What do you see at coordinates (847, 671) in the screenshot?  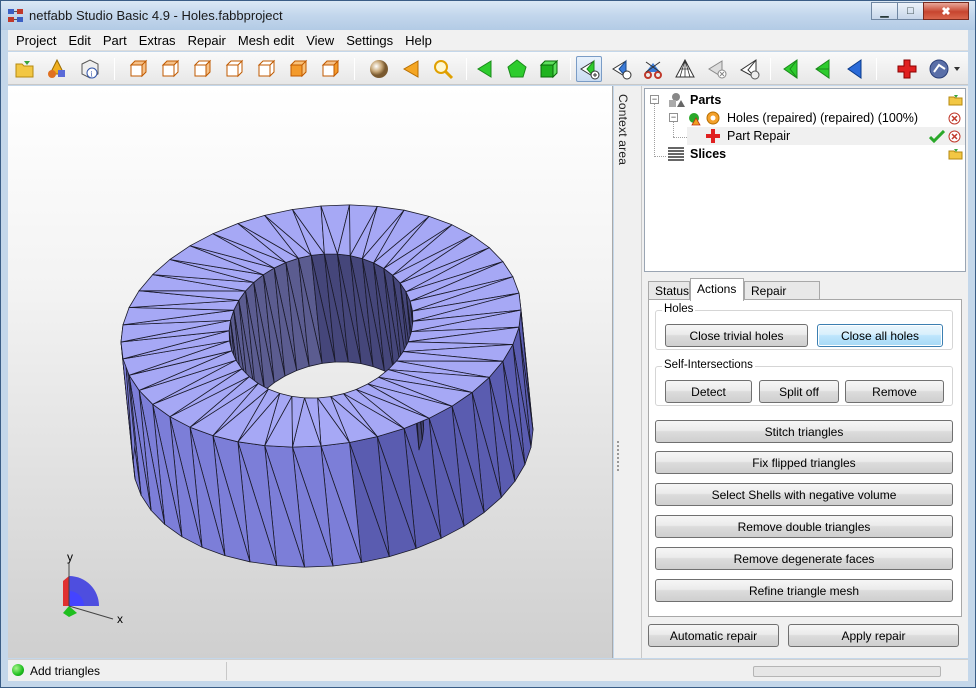 I see `progress-bar` at bounding box center [847, 671].